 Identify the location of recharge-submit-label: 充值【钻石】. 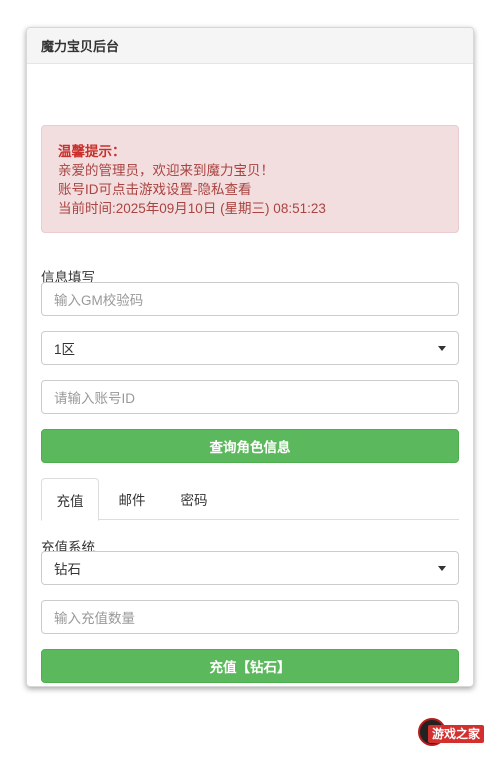
(250, 667).